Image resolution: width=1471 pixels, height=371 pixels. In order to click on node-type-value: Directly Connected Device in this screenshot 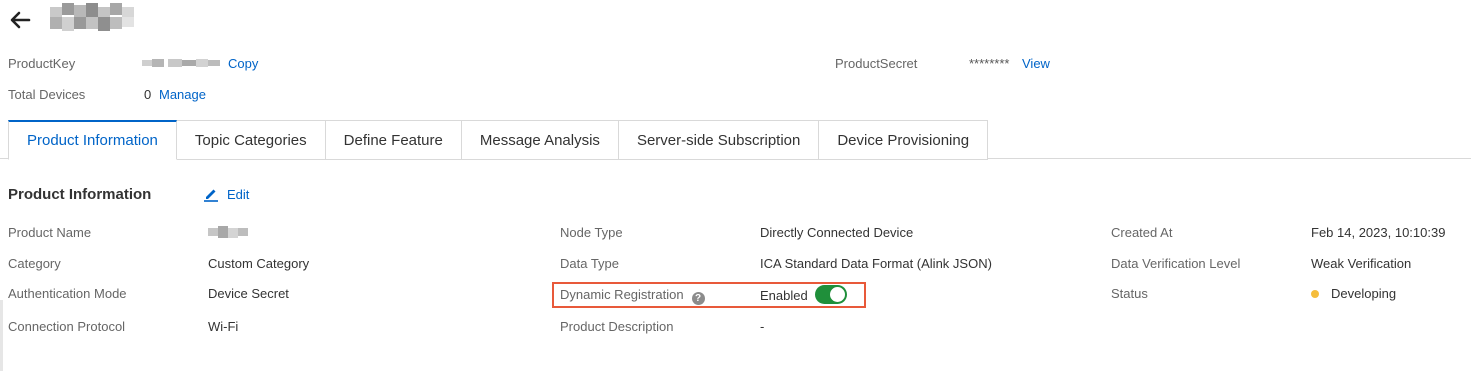, I will do `click(837, 232)`.